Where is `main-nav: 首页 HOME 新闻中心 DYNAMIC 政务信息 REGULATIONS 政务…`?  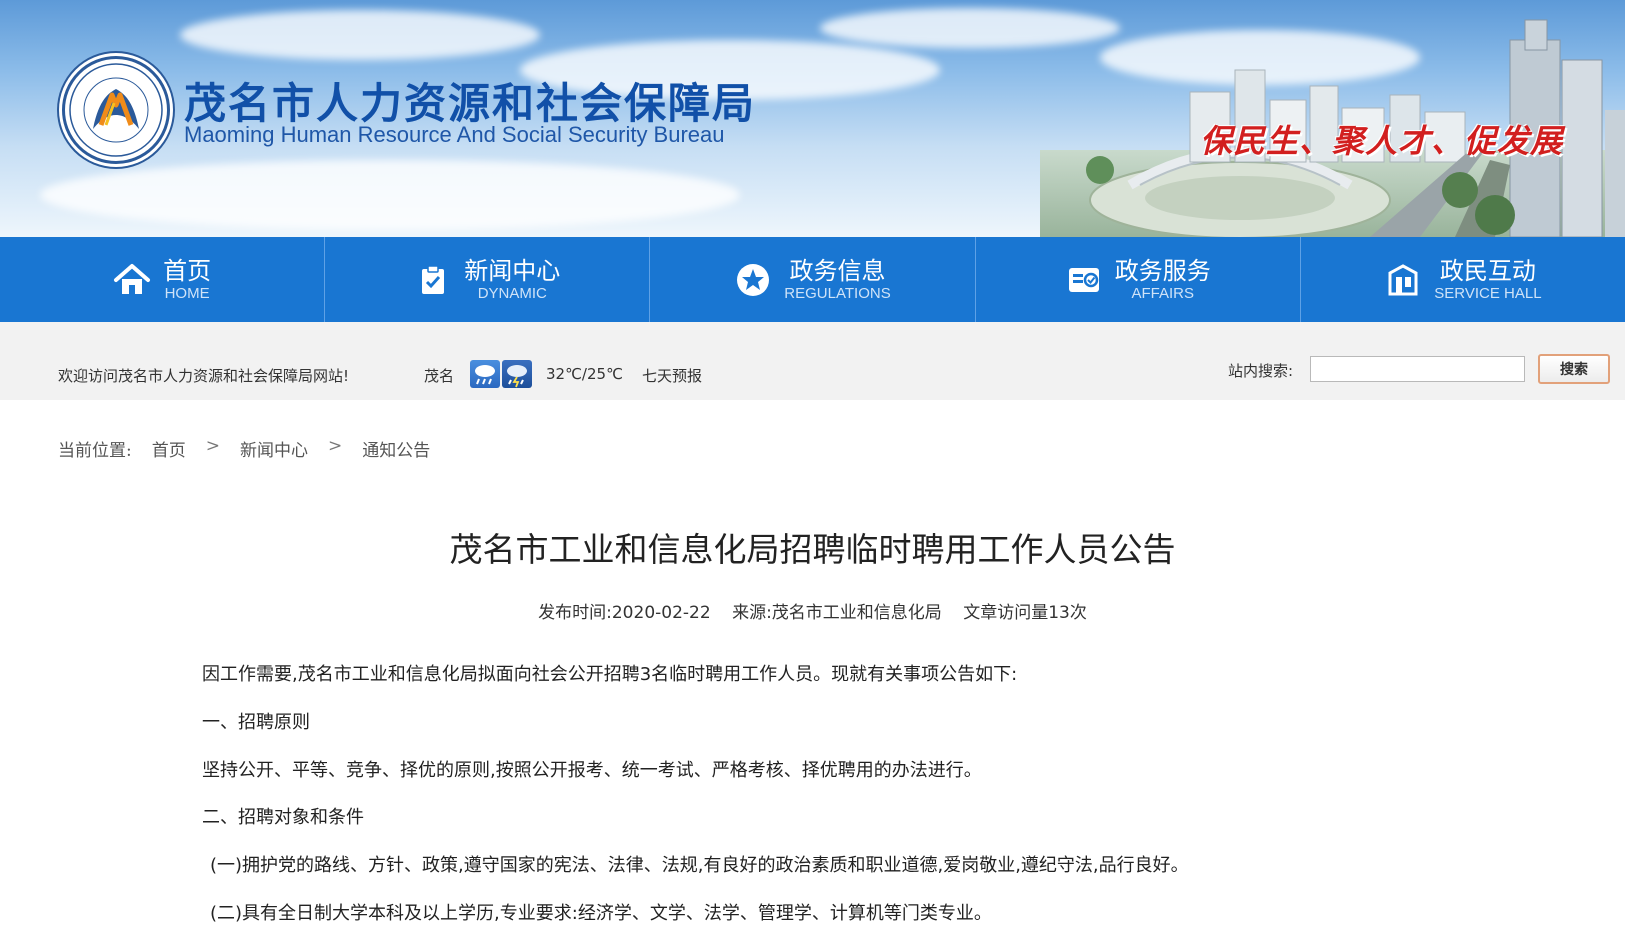
main-nav: 首页 HOME 新闻中心 DYNAMIC 政务信息 REGULATIONS 政务… is located at coordinates (812, 279).